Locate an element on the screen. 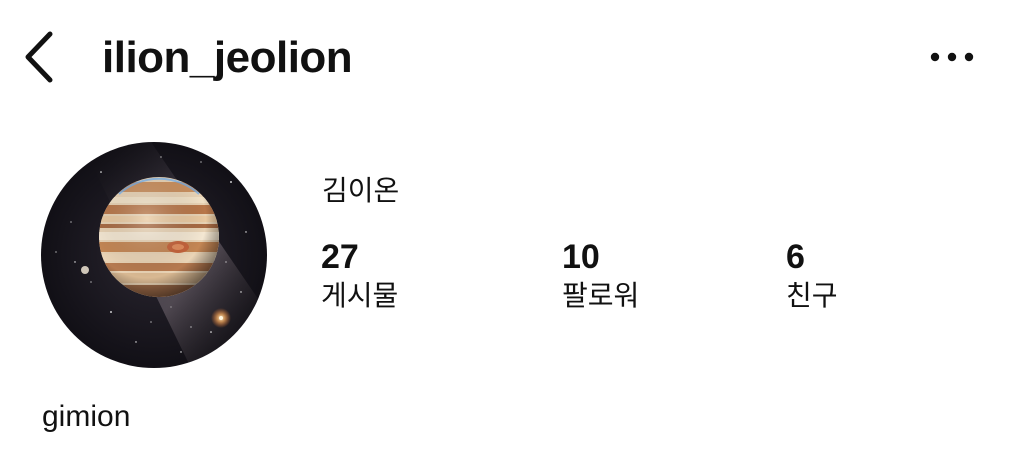  profile-username: ilion_jeolion is located at coordinates (227, 57).